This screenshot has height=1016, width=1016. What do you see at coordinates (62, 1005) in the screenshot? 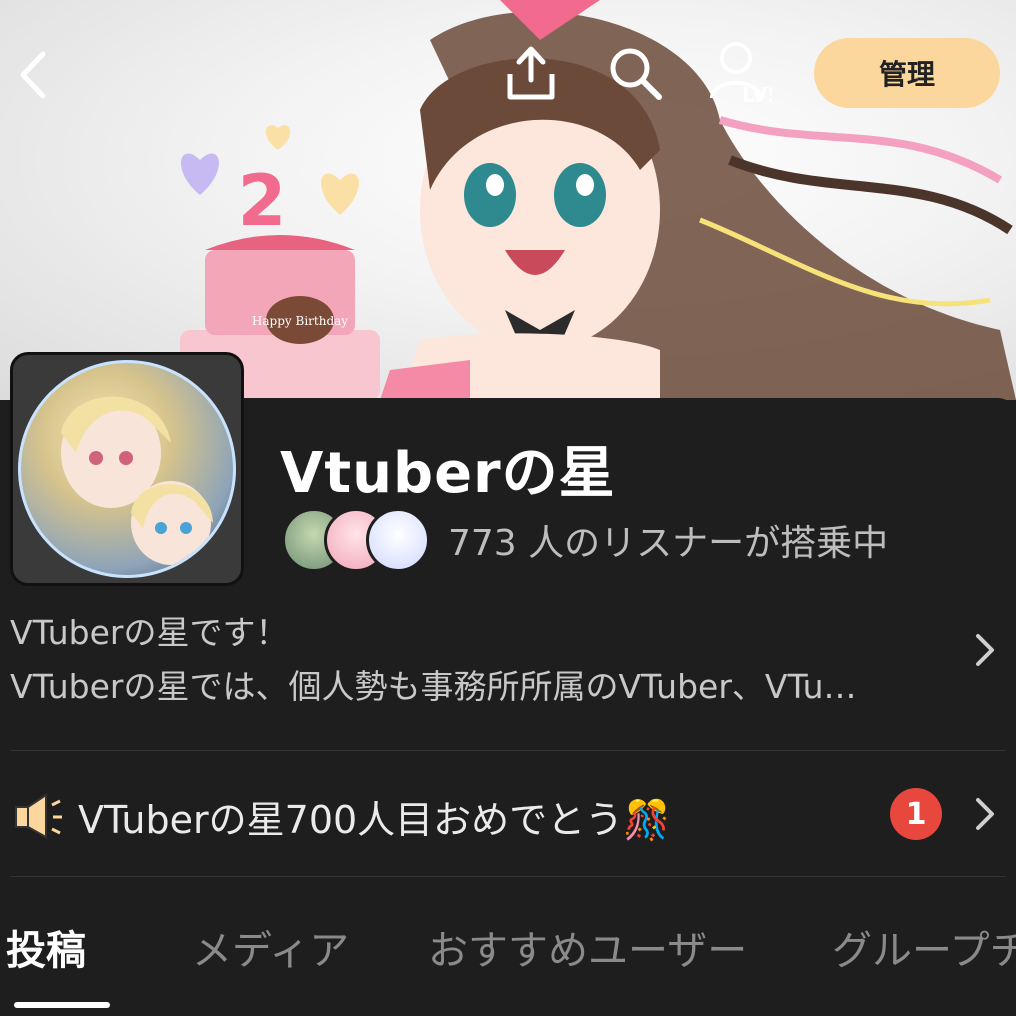
I see `active-tab-indicator` at bounding box center [62, 1005].